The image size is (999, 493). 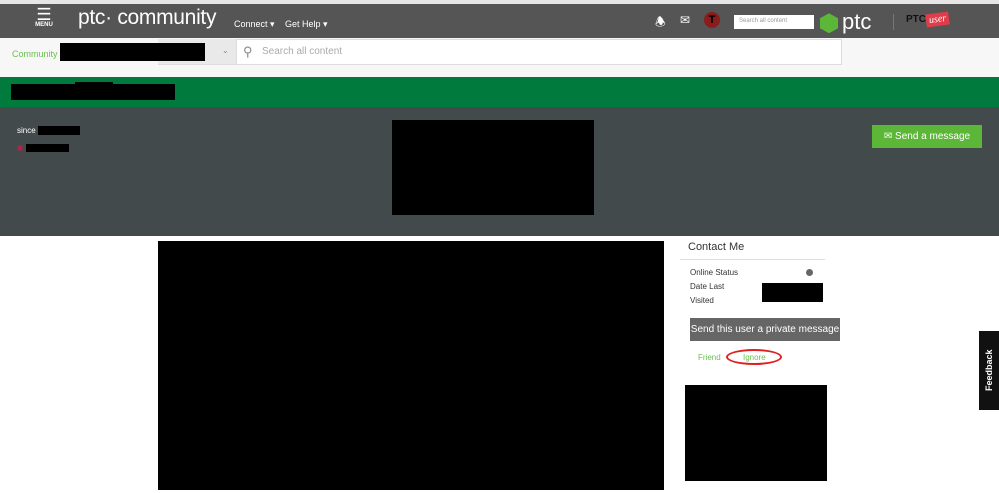 I want to click on ptc-logo-text: ptc, so click(x=857, y=21).